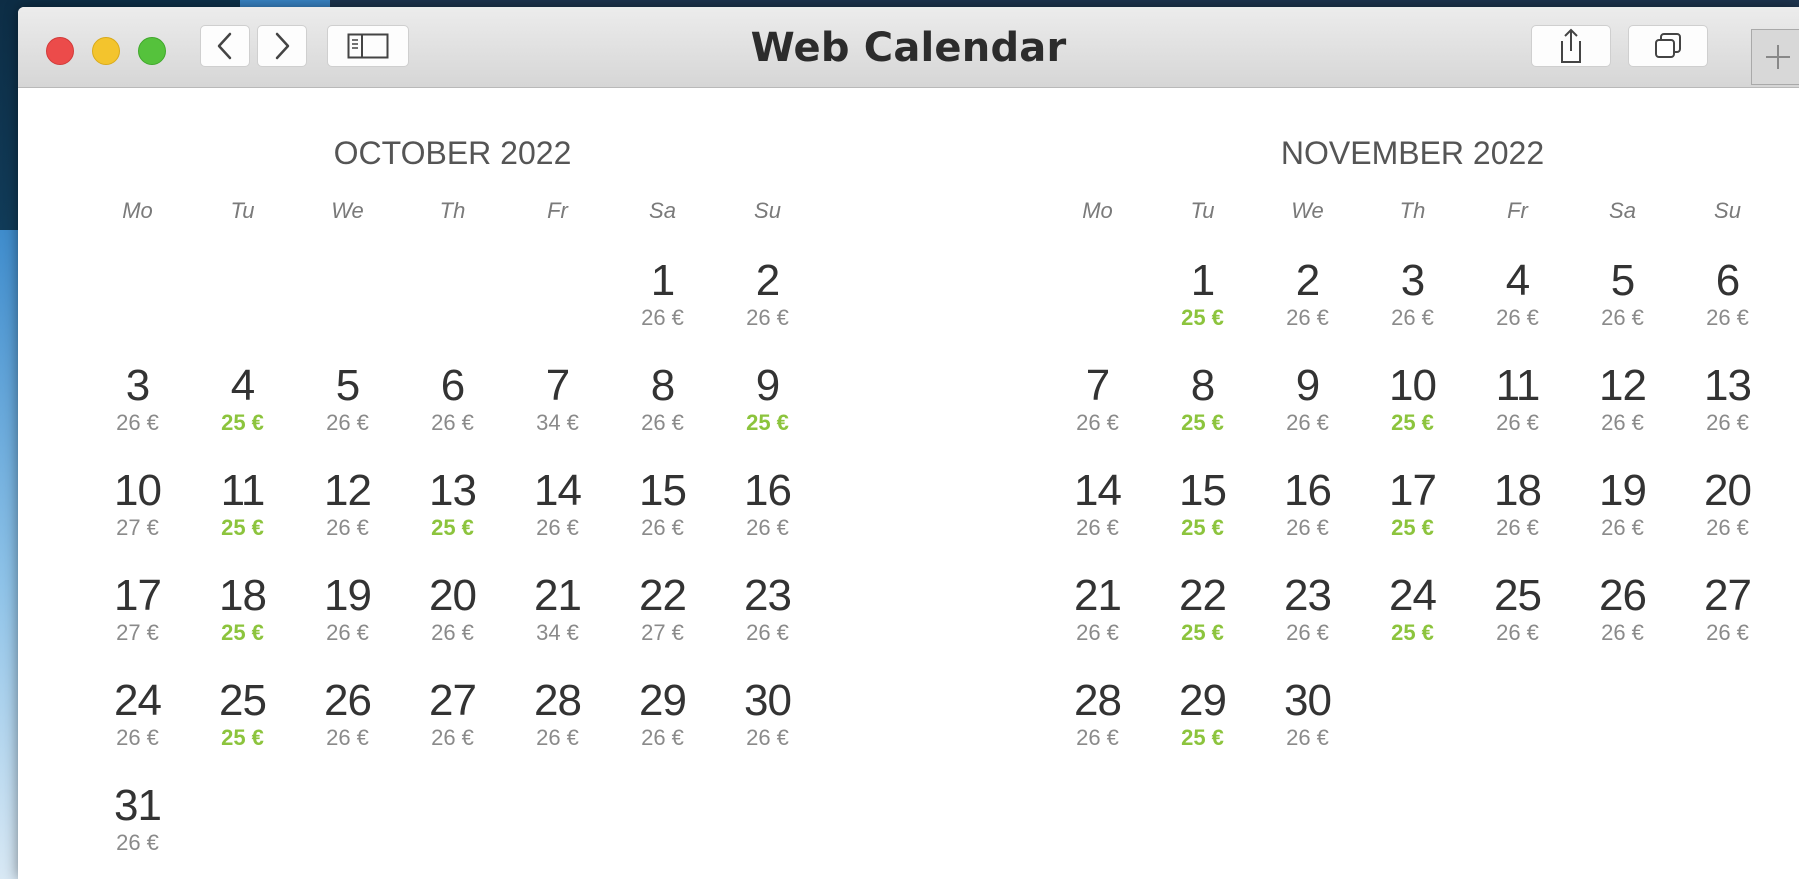 This screenshot has width=1799, height=879. Describe the element at coordinates (1202, 309) in the screenshot. I see `day-cell: 1 25 €` at that location.